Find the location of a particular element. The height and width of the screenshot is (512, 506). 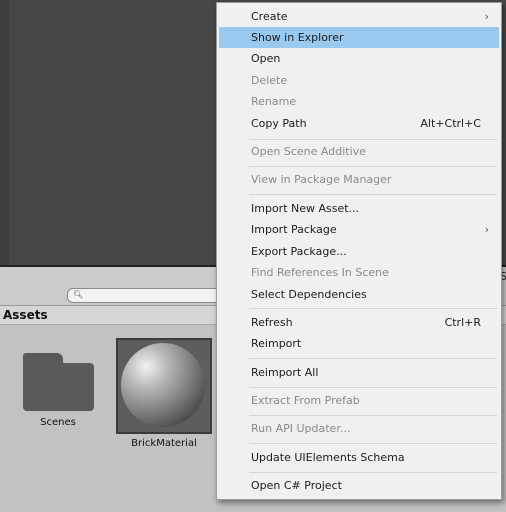

menu-item-create: Create › is located at coordinates (359, 16).